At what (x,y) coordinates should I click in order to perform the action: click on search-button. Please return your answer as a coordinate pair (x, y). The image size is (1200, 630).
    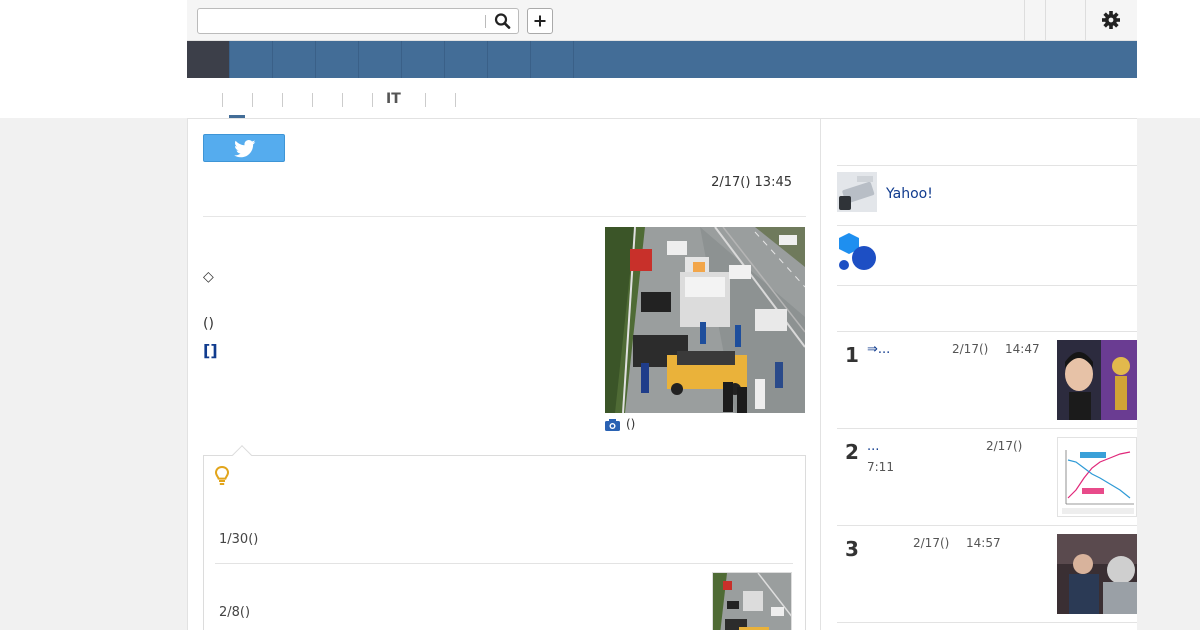
    Looking at the image, I should click on (503, 21).